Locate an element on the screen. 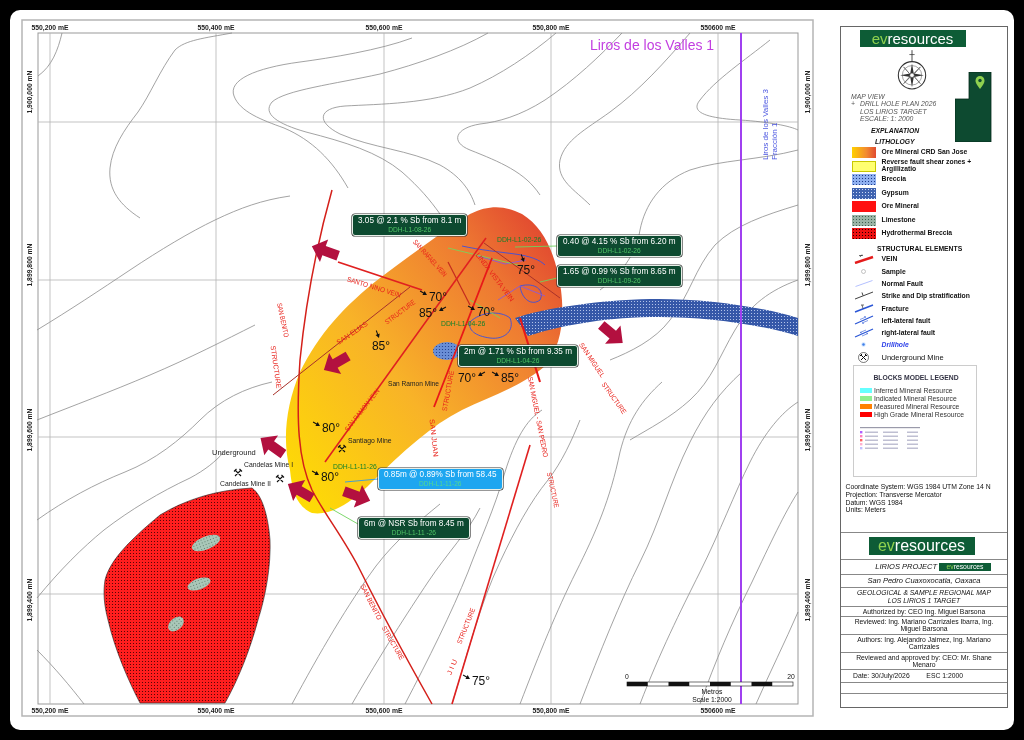 The width and height of the screenshot is (1024, 740). claim-label: Liros de los Valles 1 is located at coordinates (652, 45).